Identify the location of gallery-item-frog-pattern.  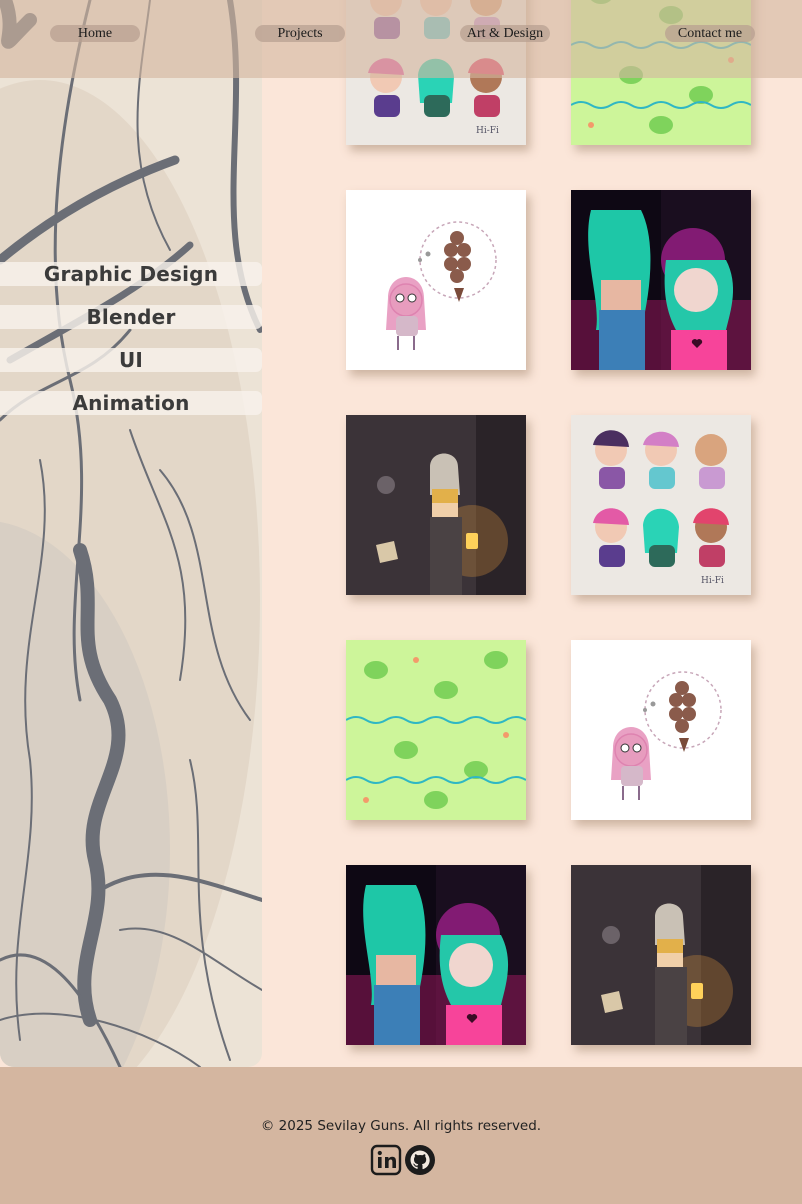
(436, 730).